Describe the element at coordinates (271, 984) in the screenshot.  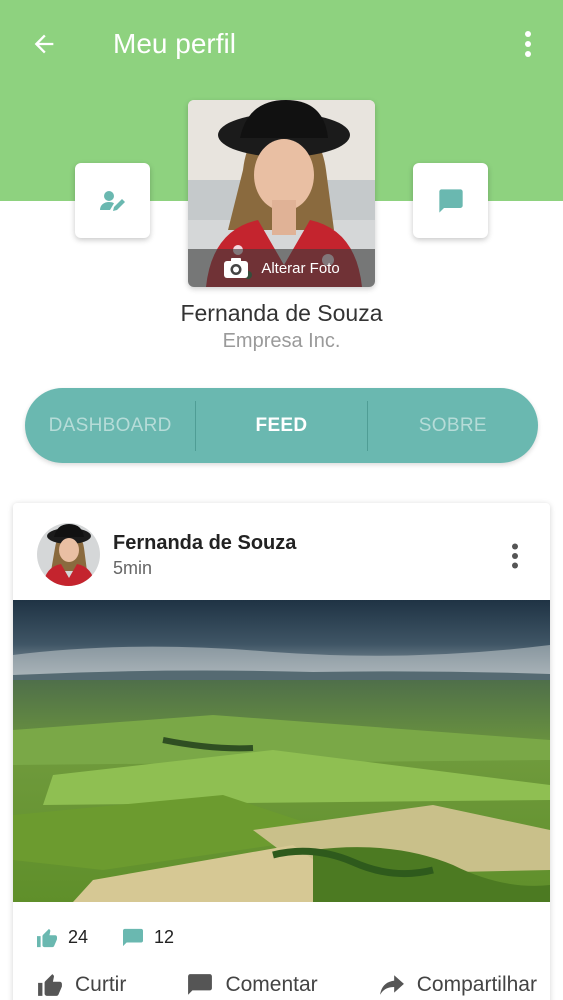
I see `comment-label: Comentar` at that location.